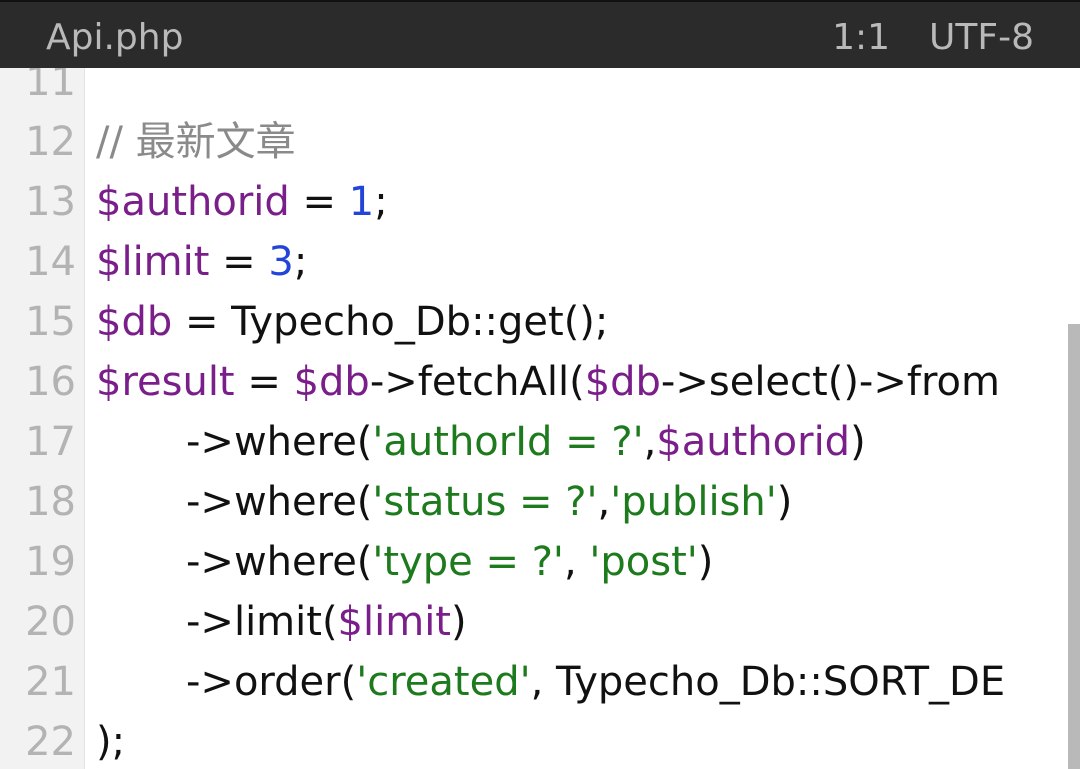  What do you see at coordinates (262, 622) in the screenshot?
I see `code-token-plain: ->limit(` at bounding box center [262, 622].